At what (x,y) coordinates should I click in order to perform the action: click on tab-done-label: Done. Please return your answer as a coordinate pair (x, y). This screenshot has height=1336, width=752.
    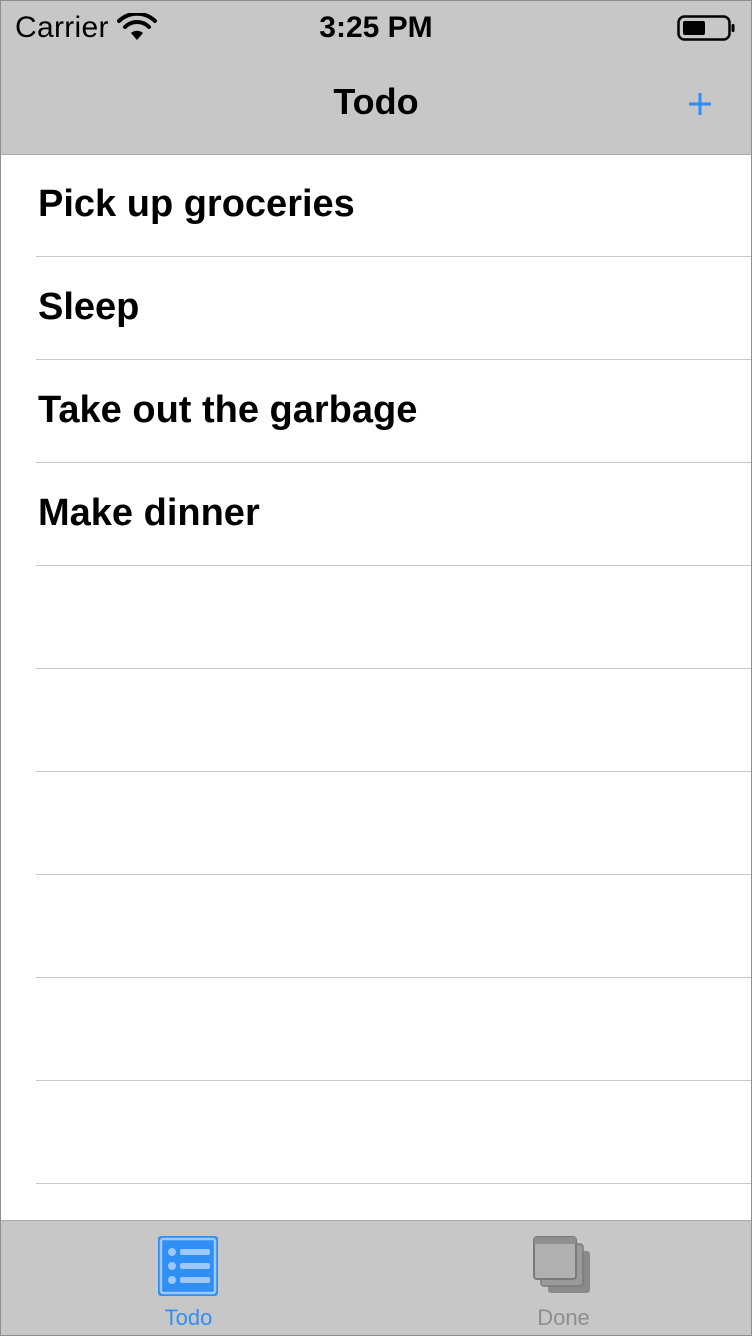
    Looking at the image, I should click on (563, 1317).